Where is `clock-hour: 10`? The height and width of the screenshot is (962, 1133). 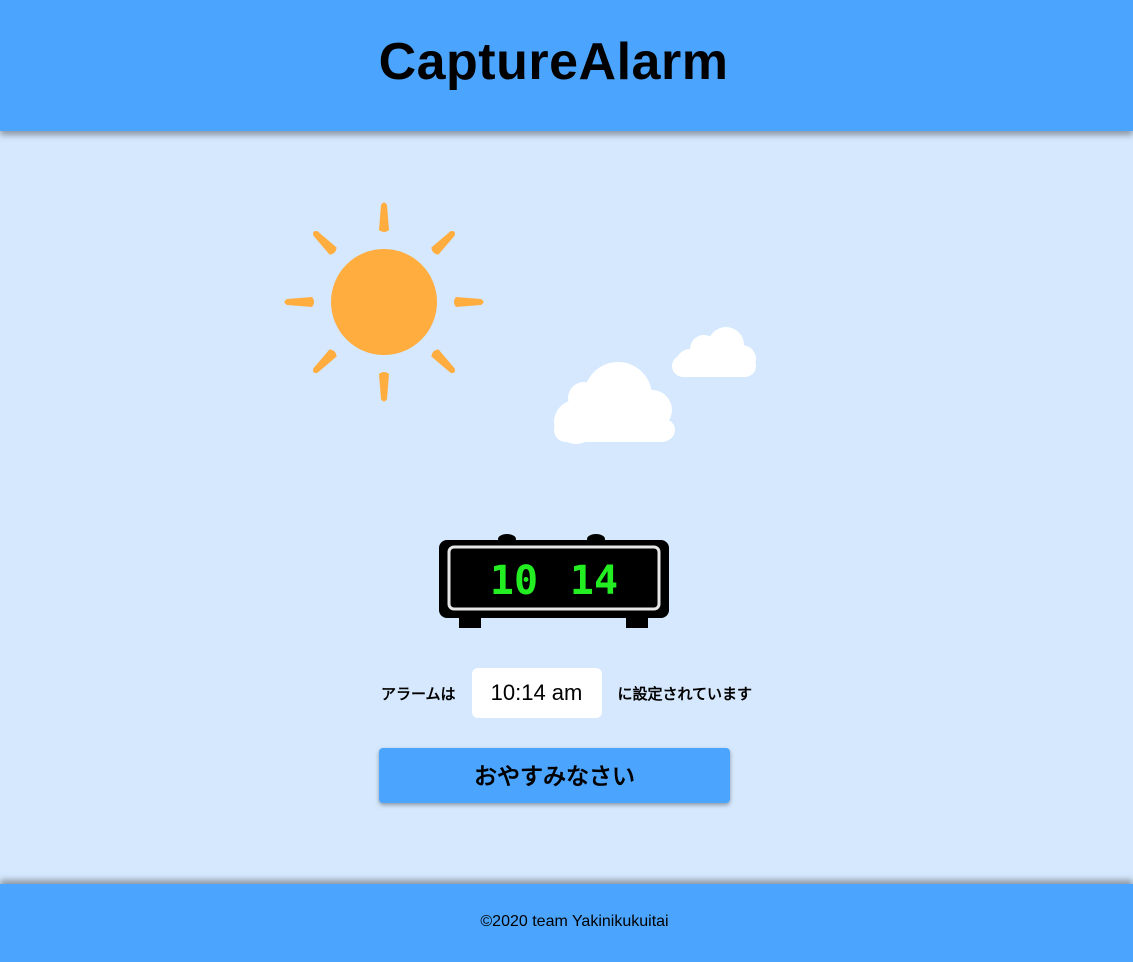 clock-hour: 10 is located at coordinates (514, 581).